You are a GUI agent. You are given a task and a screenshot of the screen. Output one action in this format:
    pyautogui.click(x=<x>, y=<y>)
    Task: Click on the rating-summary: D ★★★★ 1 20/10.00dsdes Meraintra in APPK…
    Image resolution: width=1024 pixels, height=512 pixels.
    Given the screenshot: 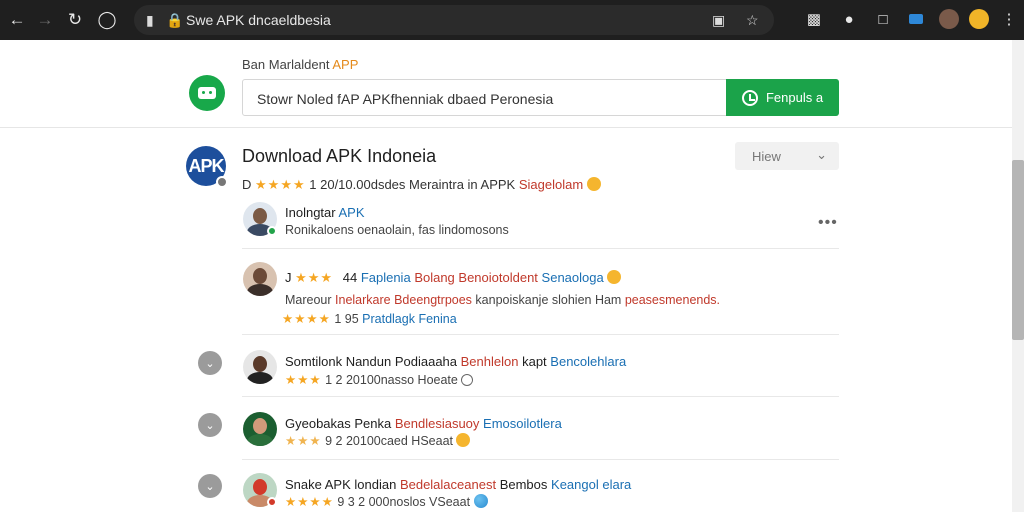 What is the action you would take?
    pyautogui.click(x=421, y=185)
    